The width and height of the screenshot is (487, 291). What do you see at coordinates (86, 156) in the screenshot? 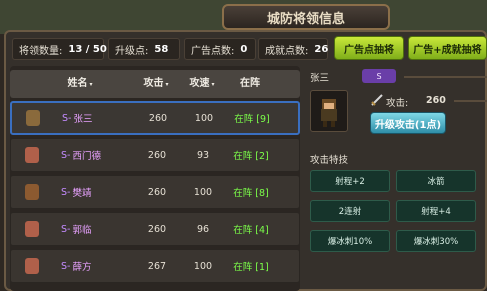
I see `general-name-text: 西门德` at bounding box center [86, 156].